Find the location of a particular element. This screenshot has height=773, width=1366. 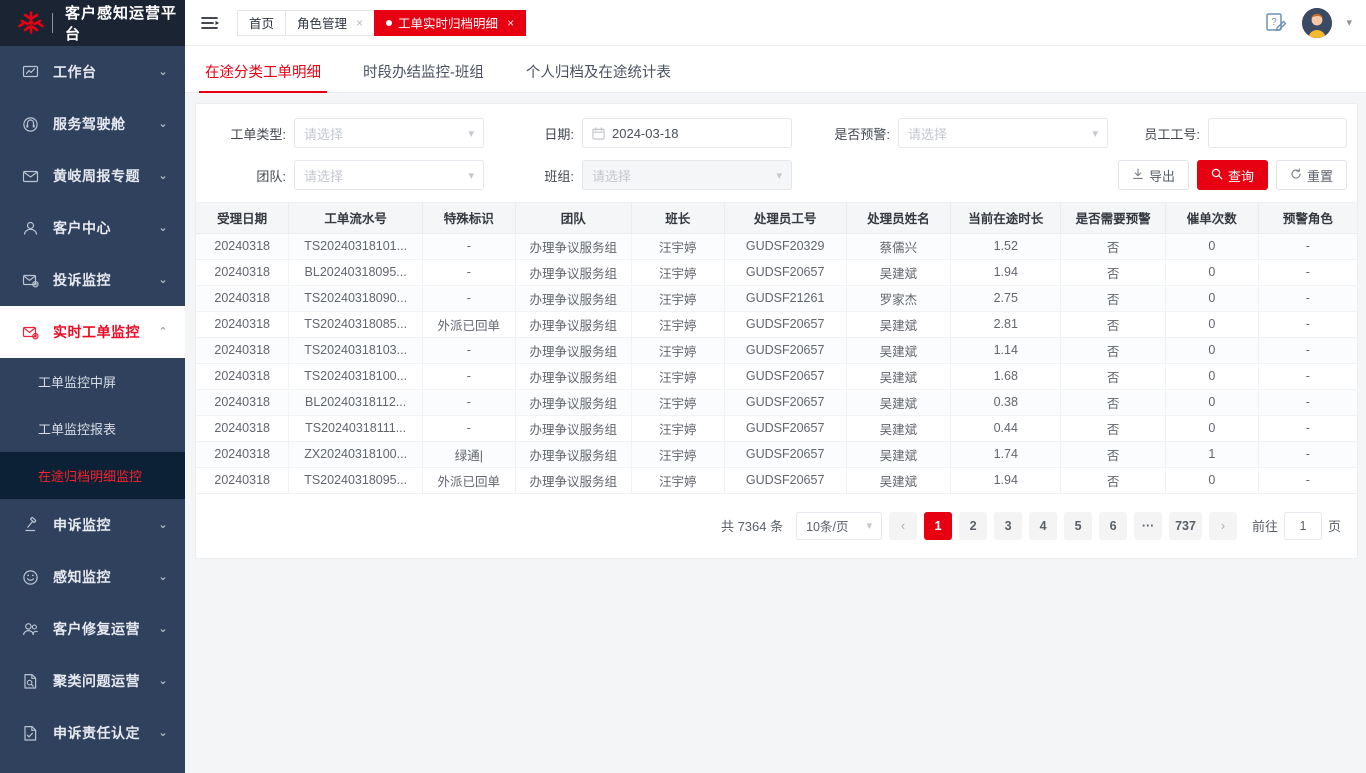

pagination-page-···: ··· is located at coordinates (1148, 525).